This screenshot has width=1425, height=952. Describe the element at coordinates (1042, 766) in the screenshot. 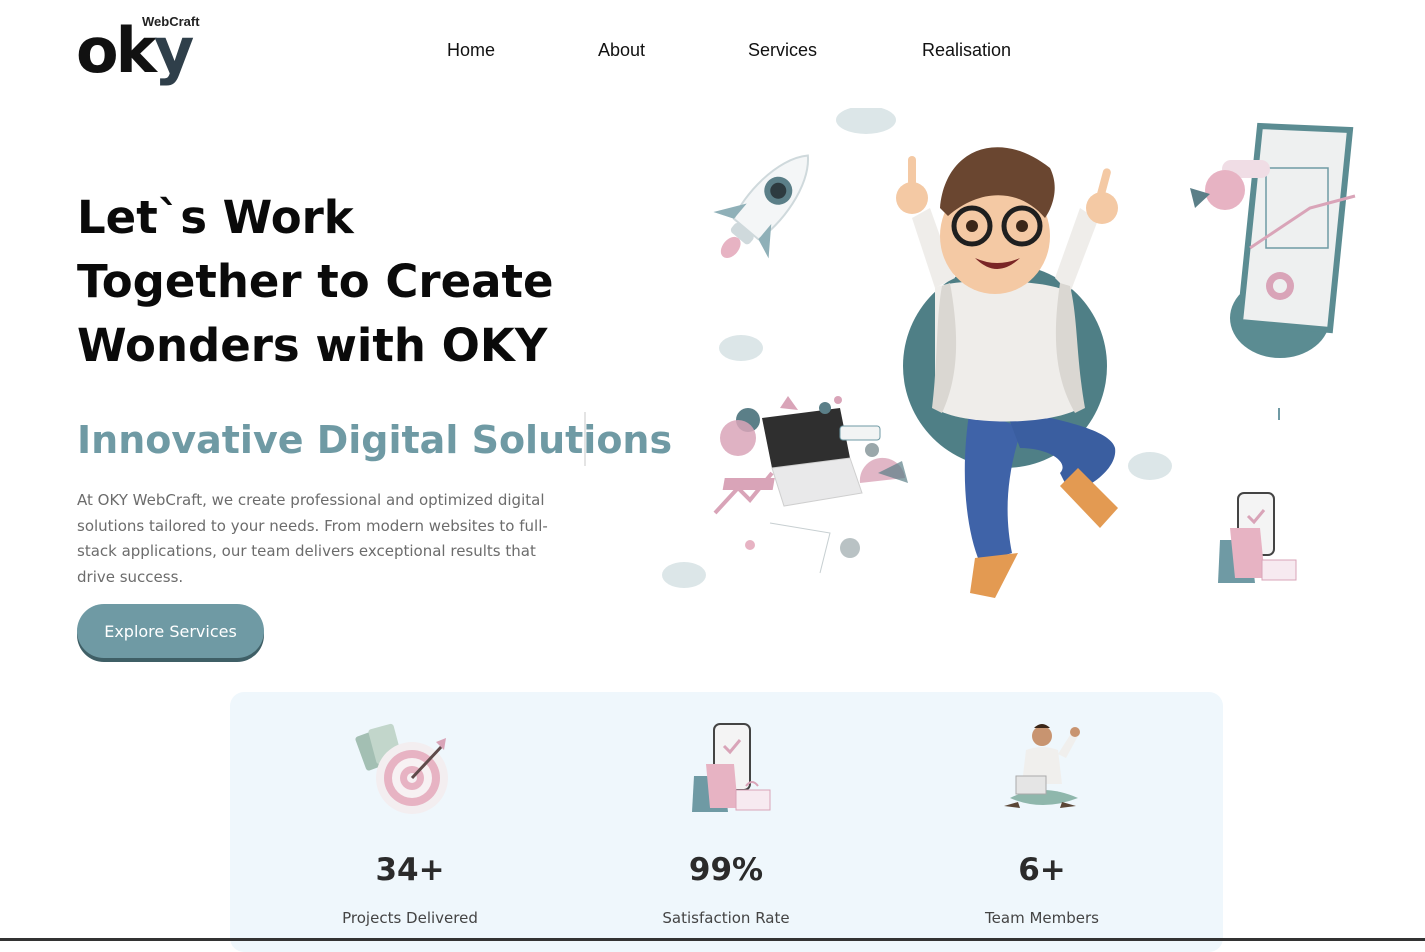

I see `person-laptop-icon` at that location.